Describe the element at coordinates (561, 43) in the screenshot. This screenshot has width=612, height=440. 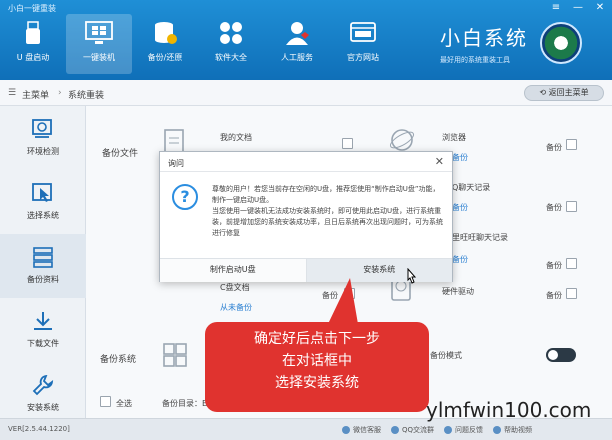
I see `brand-logo` at that location.